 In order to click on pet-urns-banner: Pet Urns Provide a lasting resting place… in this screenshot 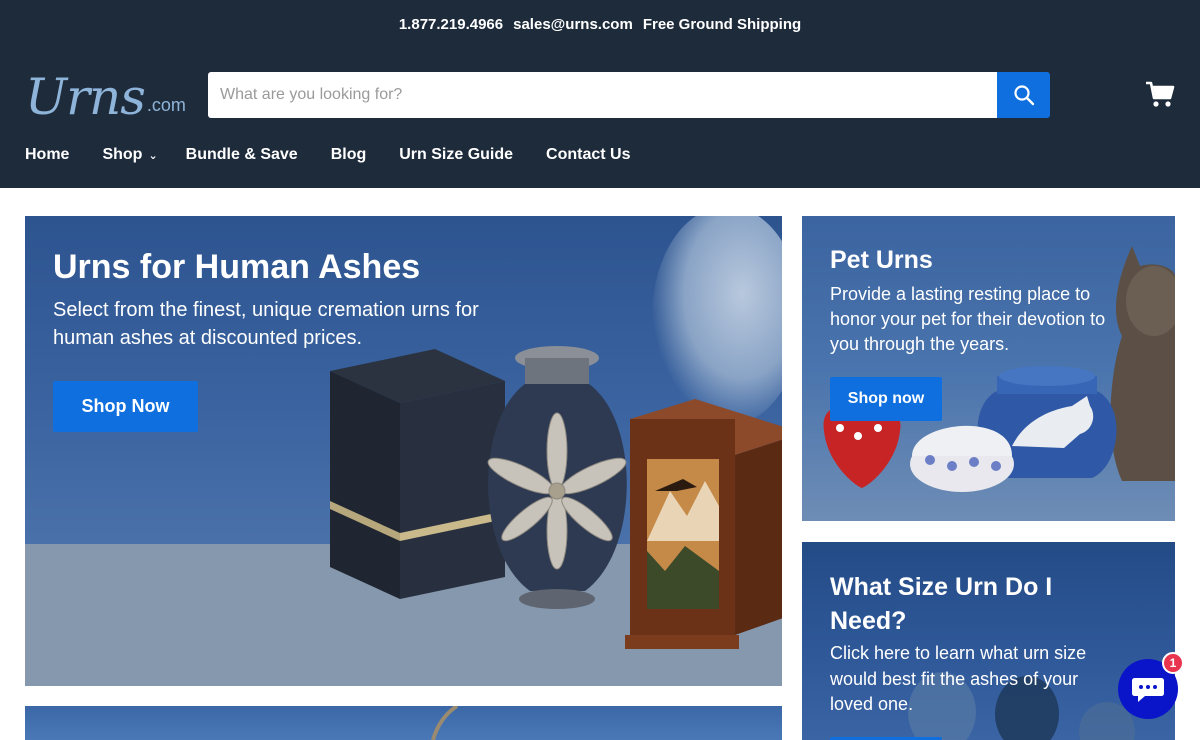, I will do `click(988, 368)`.